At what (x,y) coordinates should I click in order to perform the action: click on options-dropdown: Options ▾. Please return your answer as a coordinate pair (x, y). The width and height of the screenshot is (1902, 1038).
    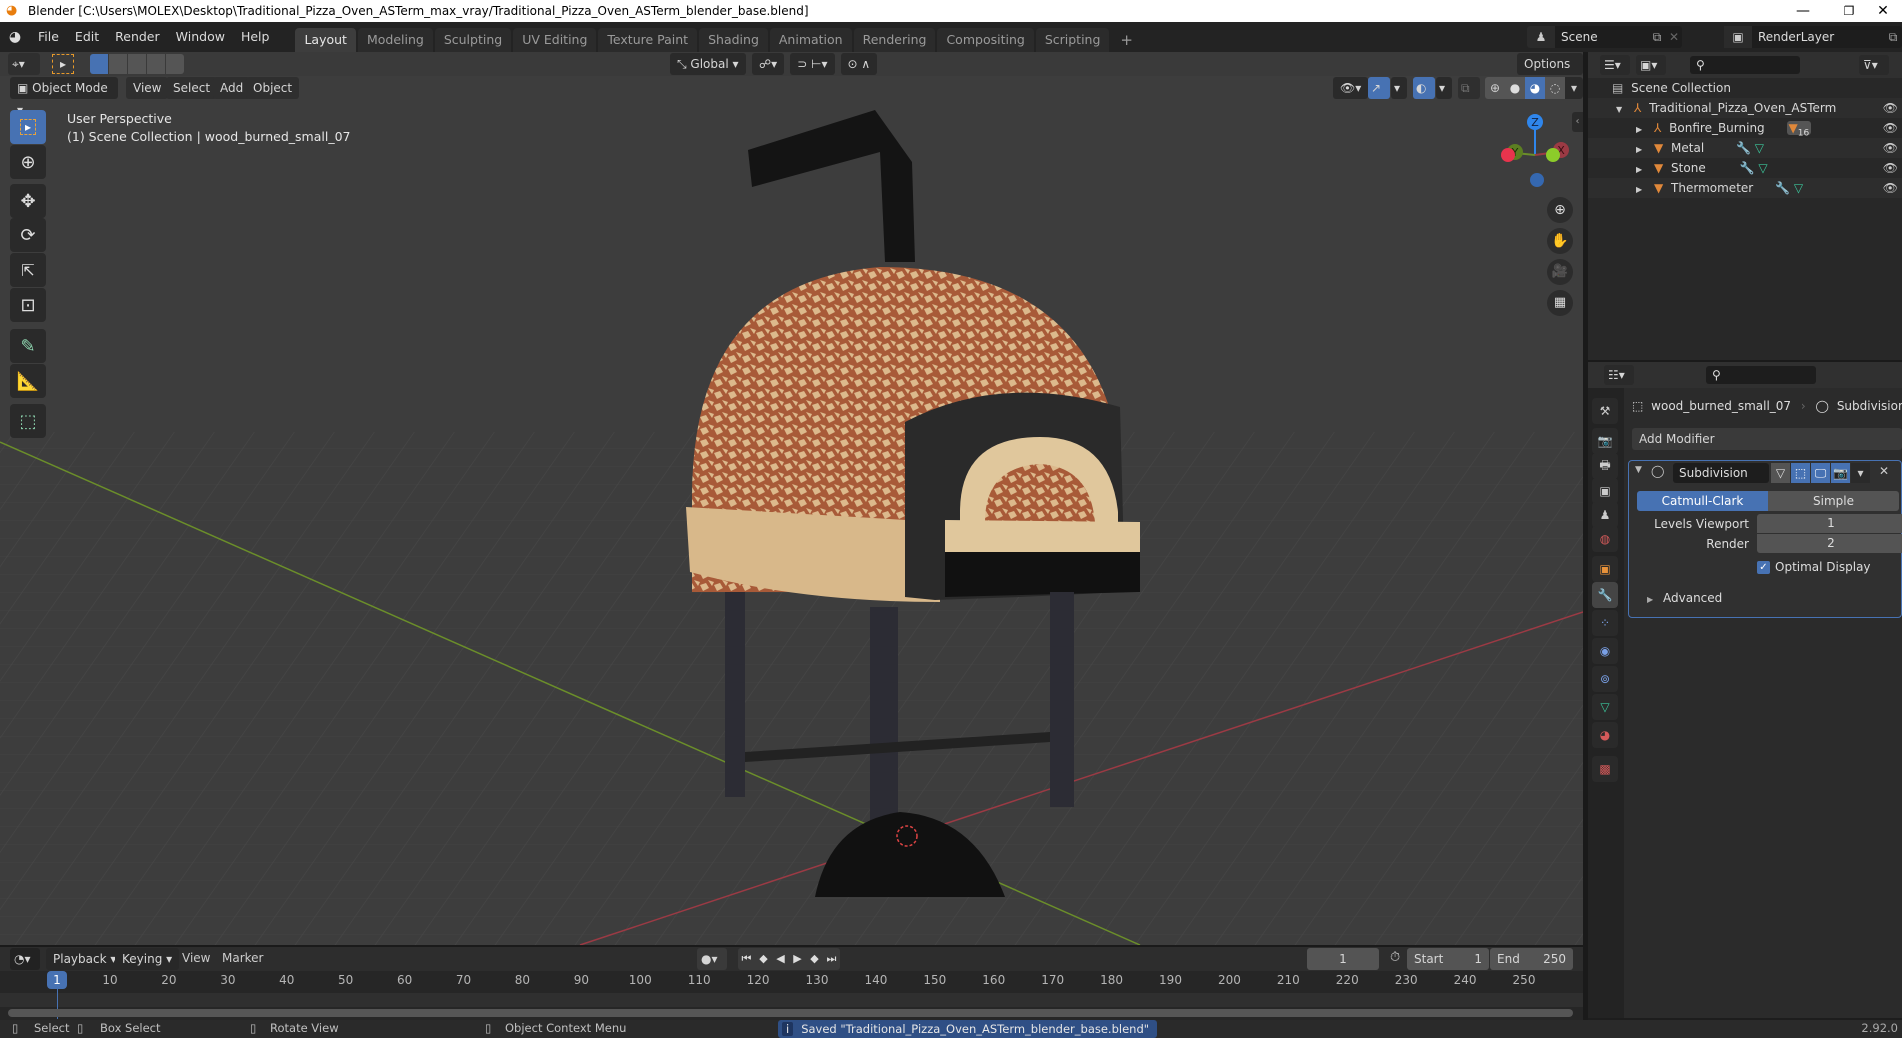
    Looking at the image, I should click on (1550, 73).